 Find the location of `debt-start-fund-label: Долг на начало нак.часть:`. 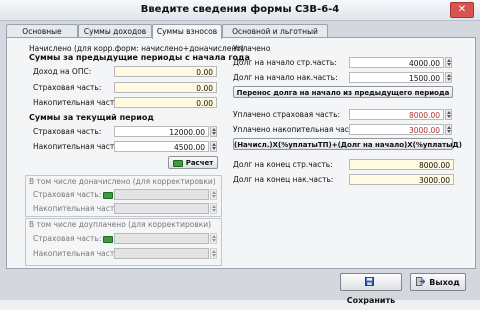

debt-start-fund-label: Долг на начало нак.часть: is located at coordinates (285, 77).